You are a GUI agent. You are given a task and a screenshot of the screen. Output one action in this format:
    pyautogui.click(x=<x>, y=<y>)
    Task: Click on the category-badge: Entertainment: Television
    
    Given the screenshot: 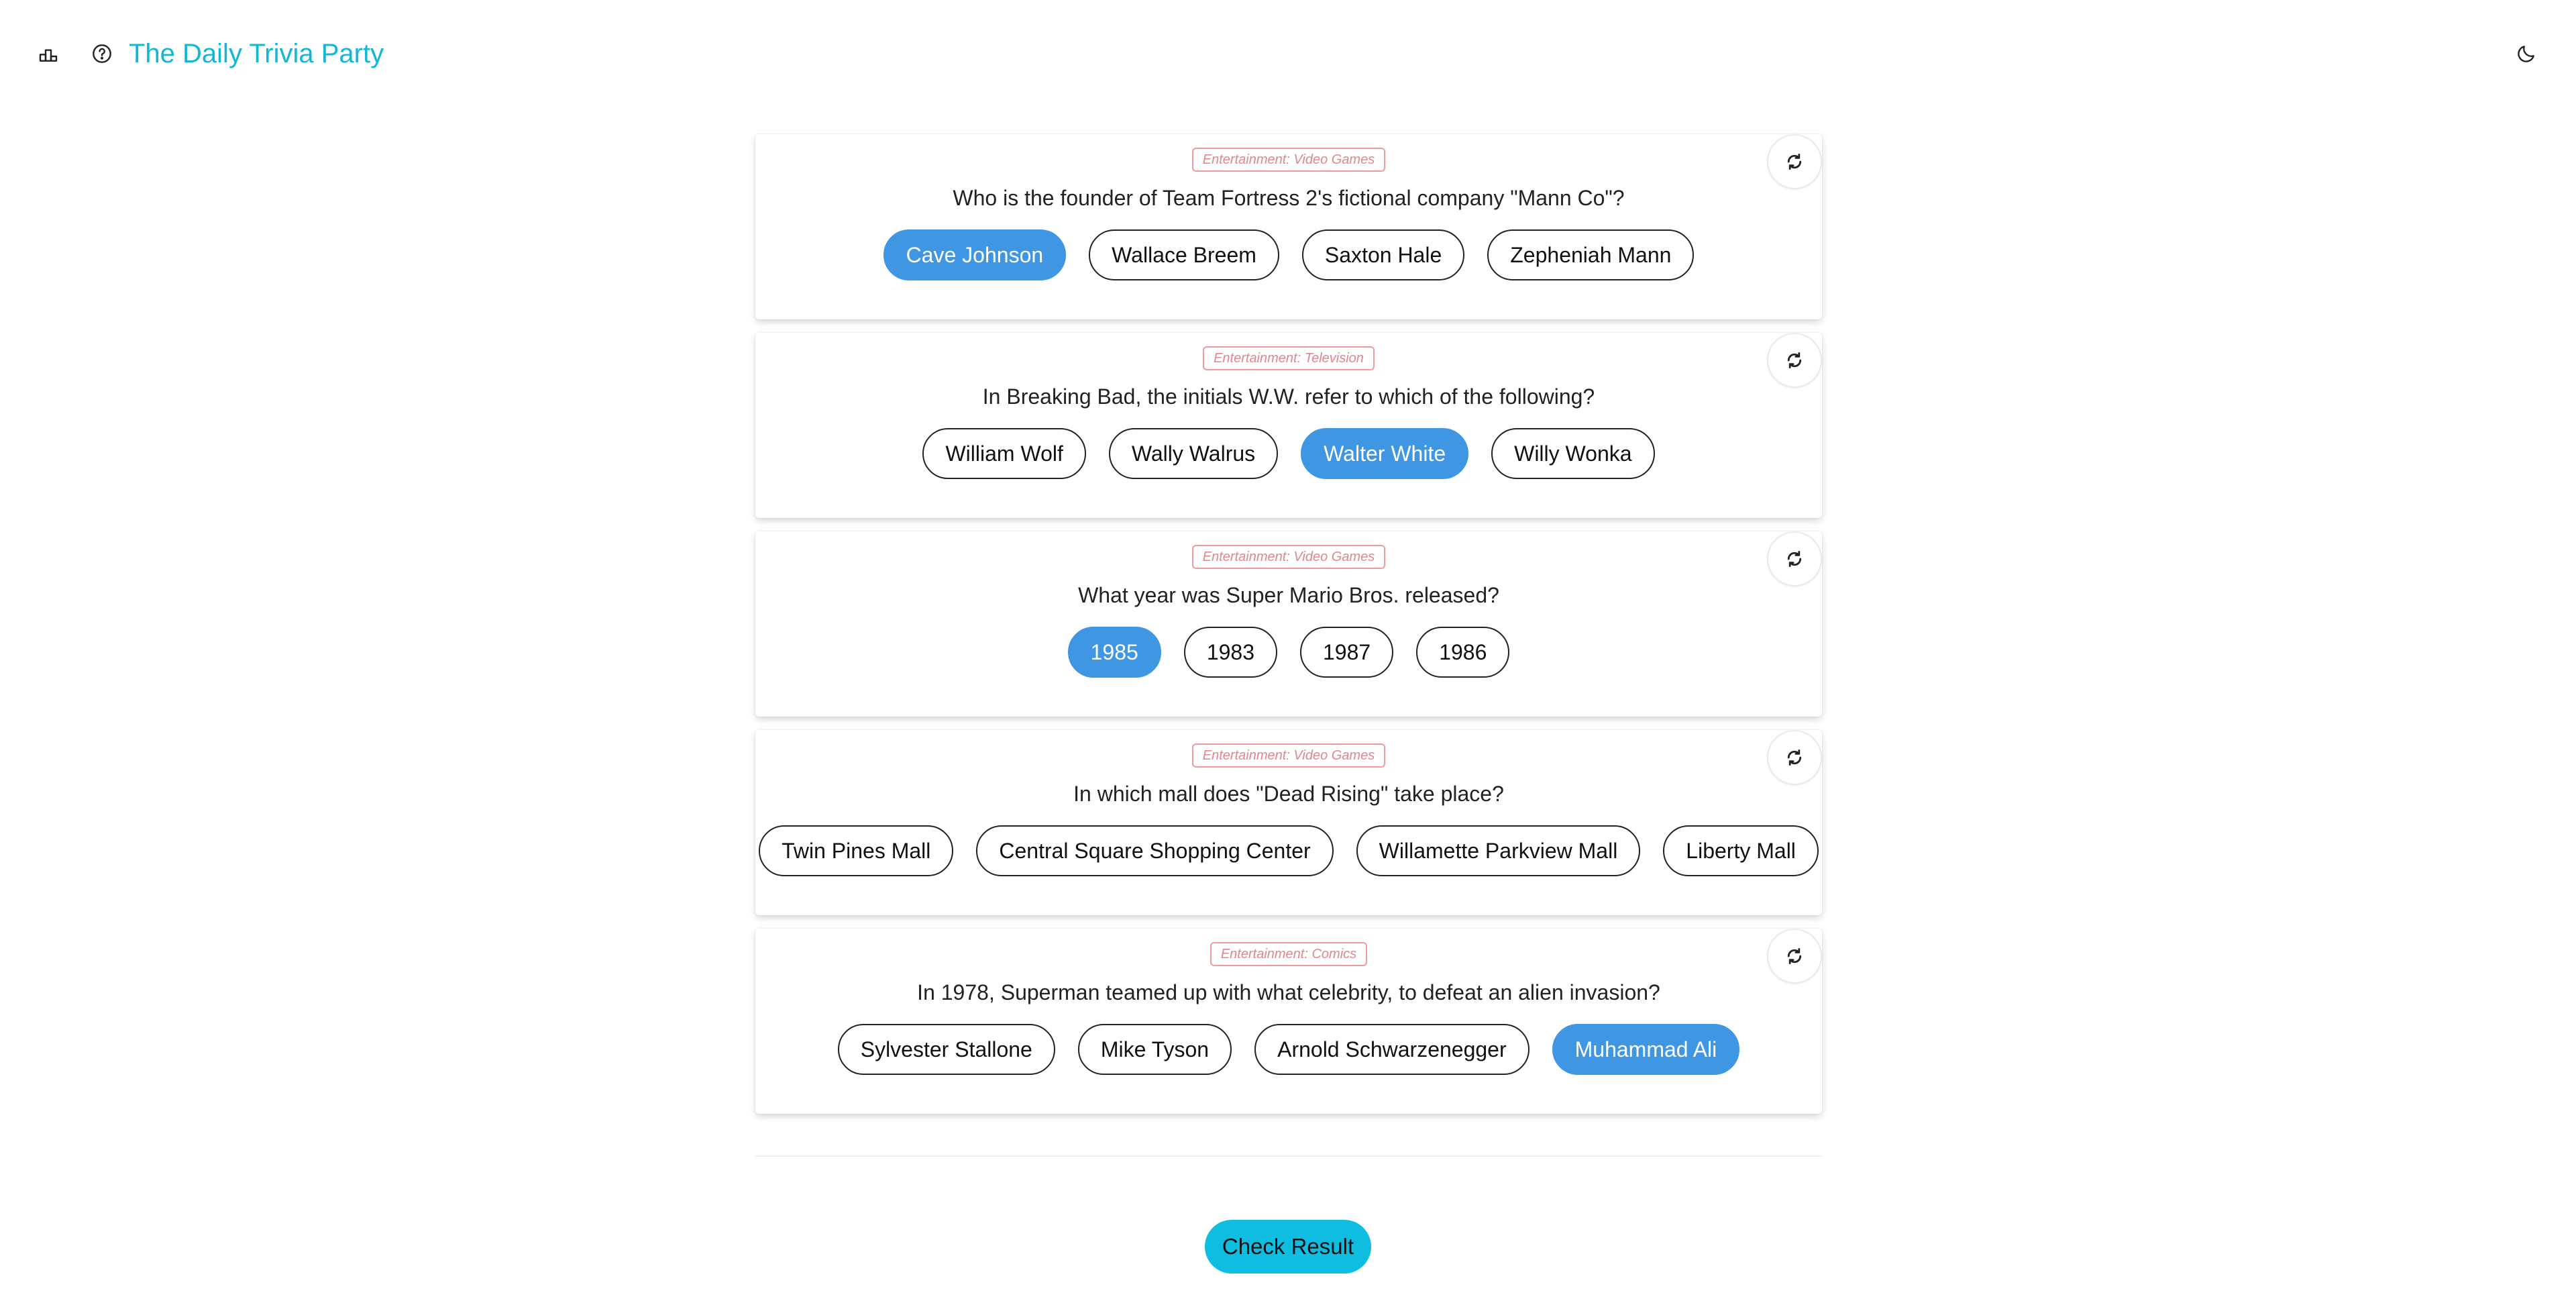 What is the action you would take?
    pyautogui.click(x=1289, y=358)
    